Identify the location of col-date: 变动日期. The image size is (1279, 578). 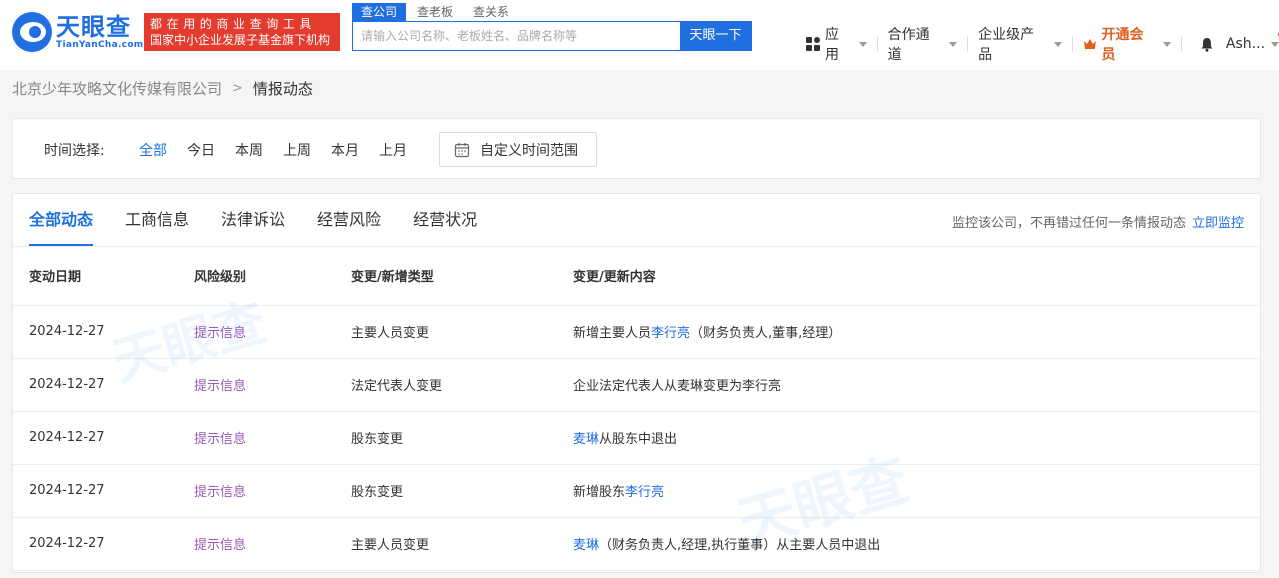
(103, 276).